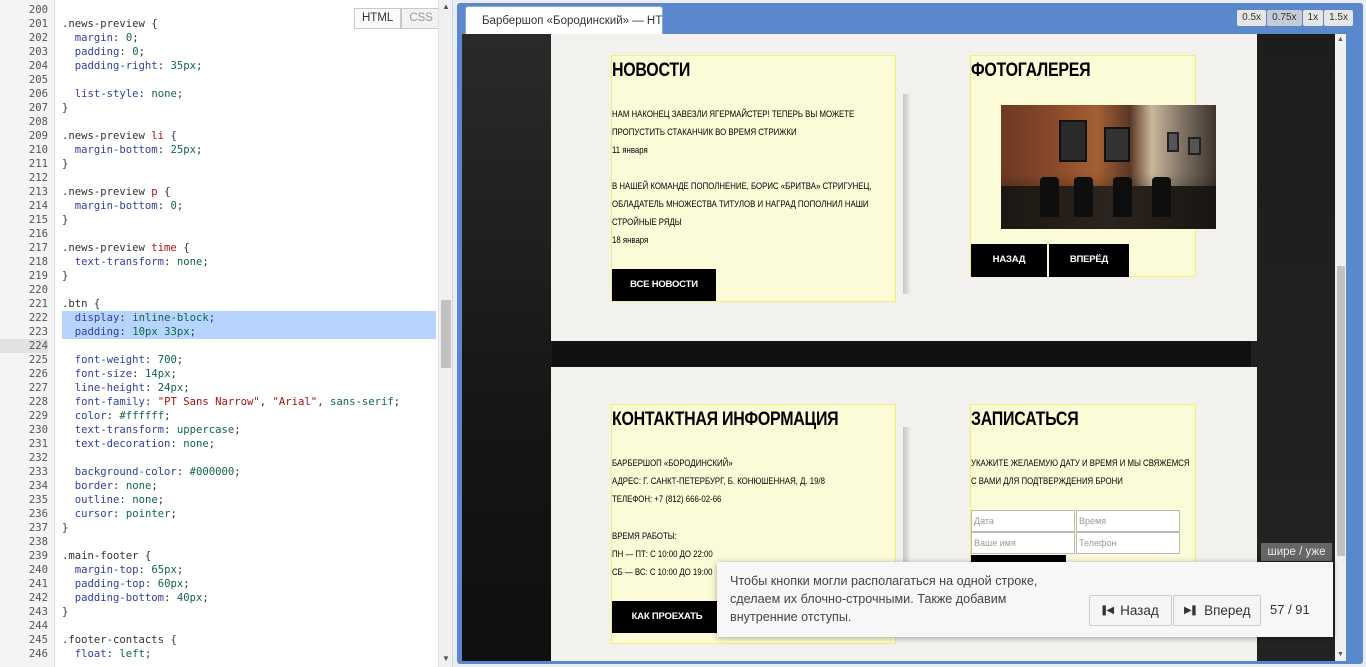  I want to click on zoom-button: 1x, so click(1313, 18).